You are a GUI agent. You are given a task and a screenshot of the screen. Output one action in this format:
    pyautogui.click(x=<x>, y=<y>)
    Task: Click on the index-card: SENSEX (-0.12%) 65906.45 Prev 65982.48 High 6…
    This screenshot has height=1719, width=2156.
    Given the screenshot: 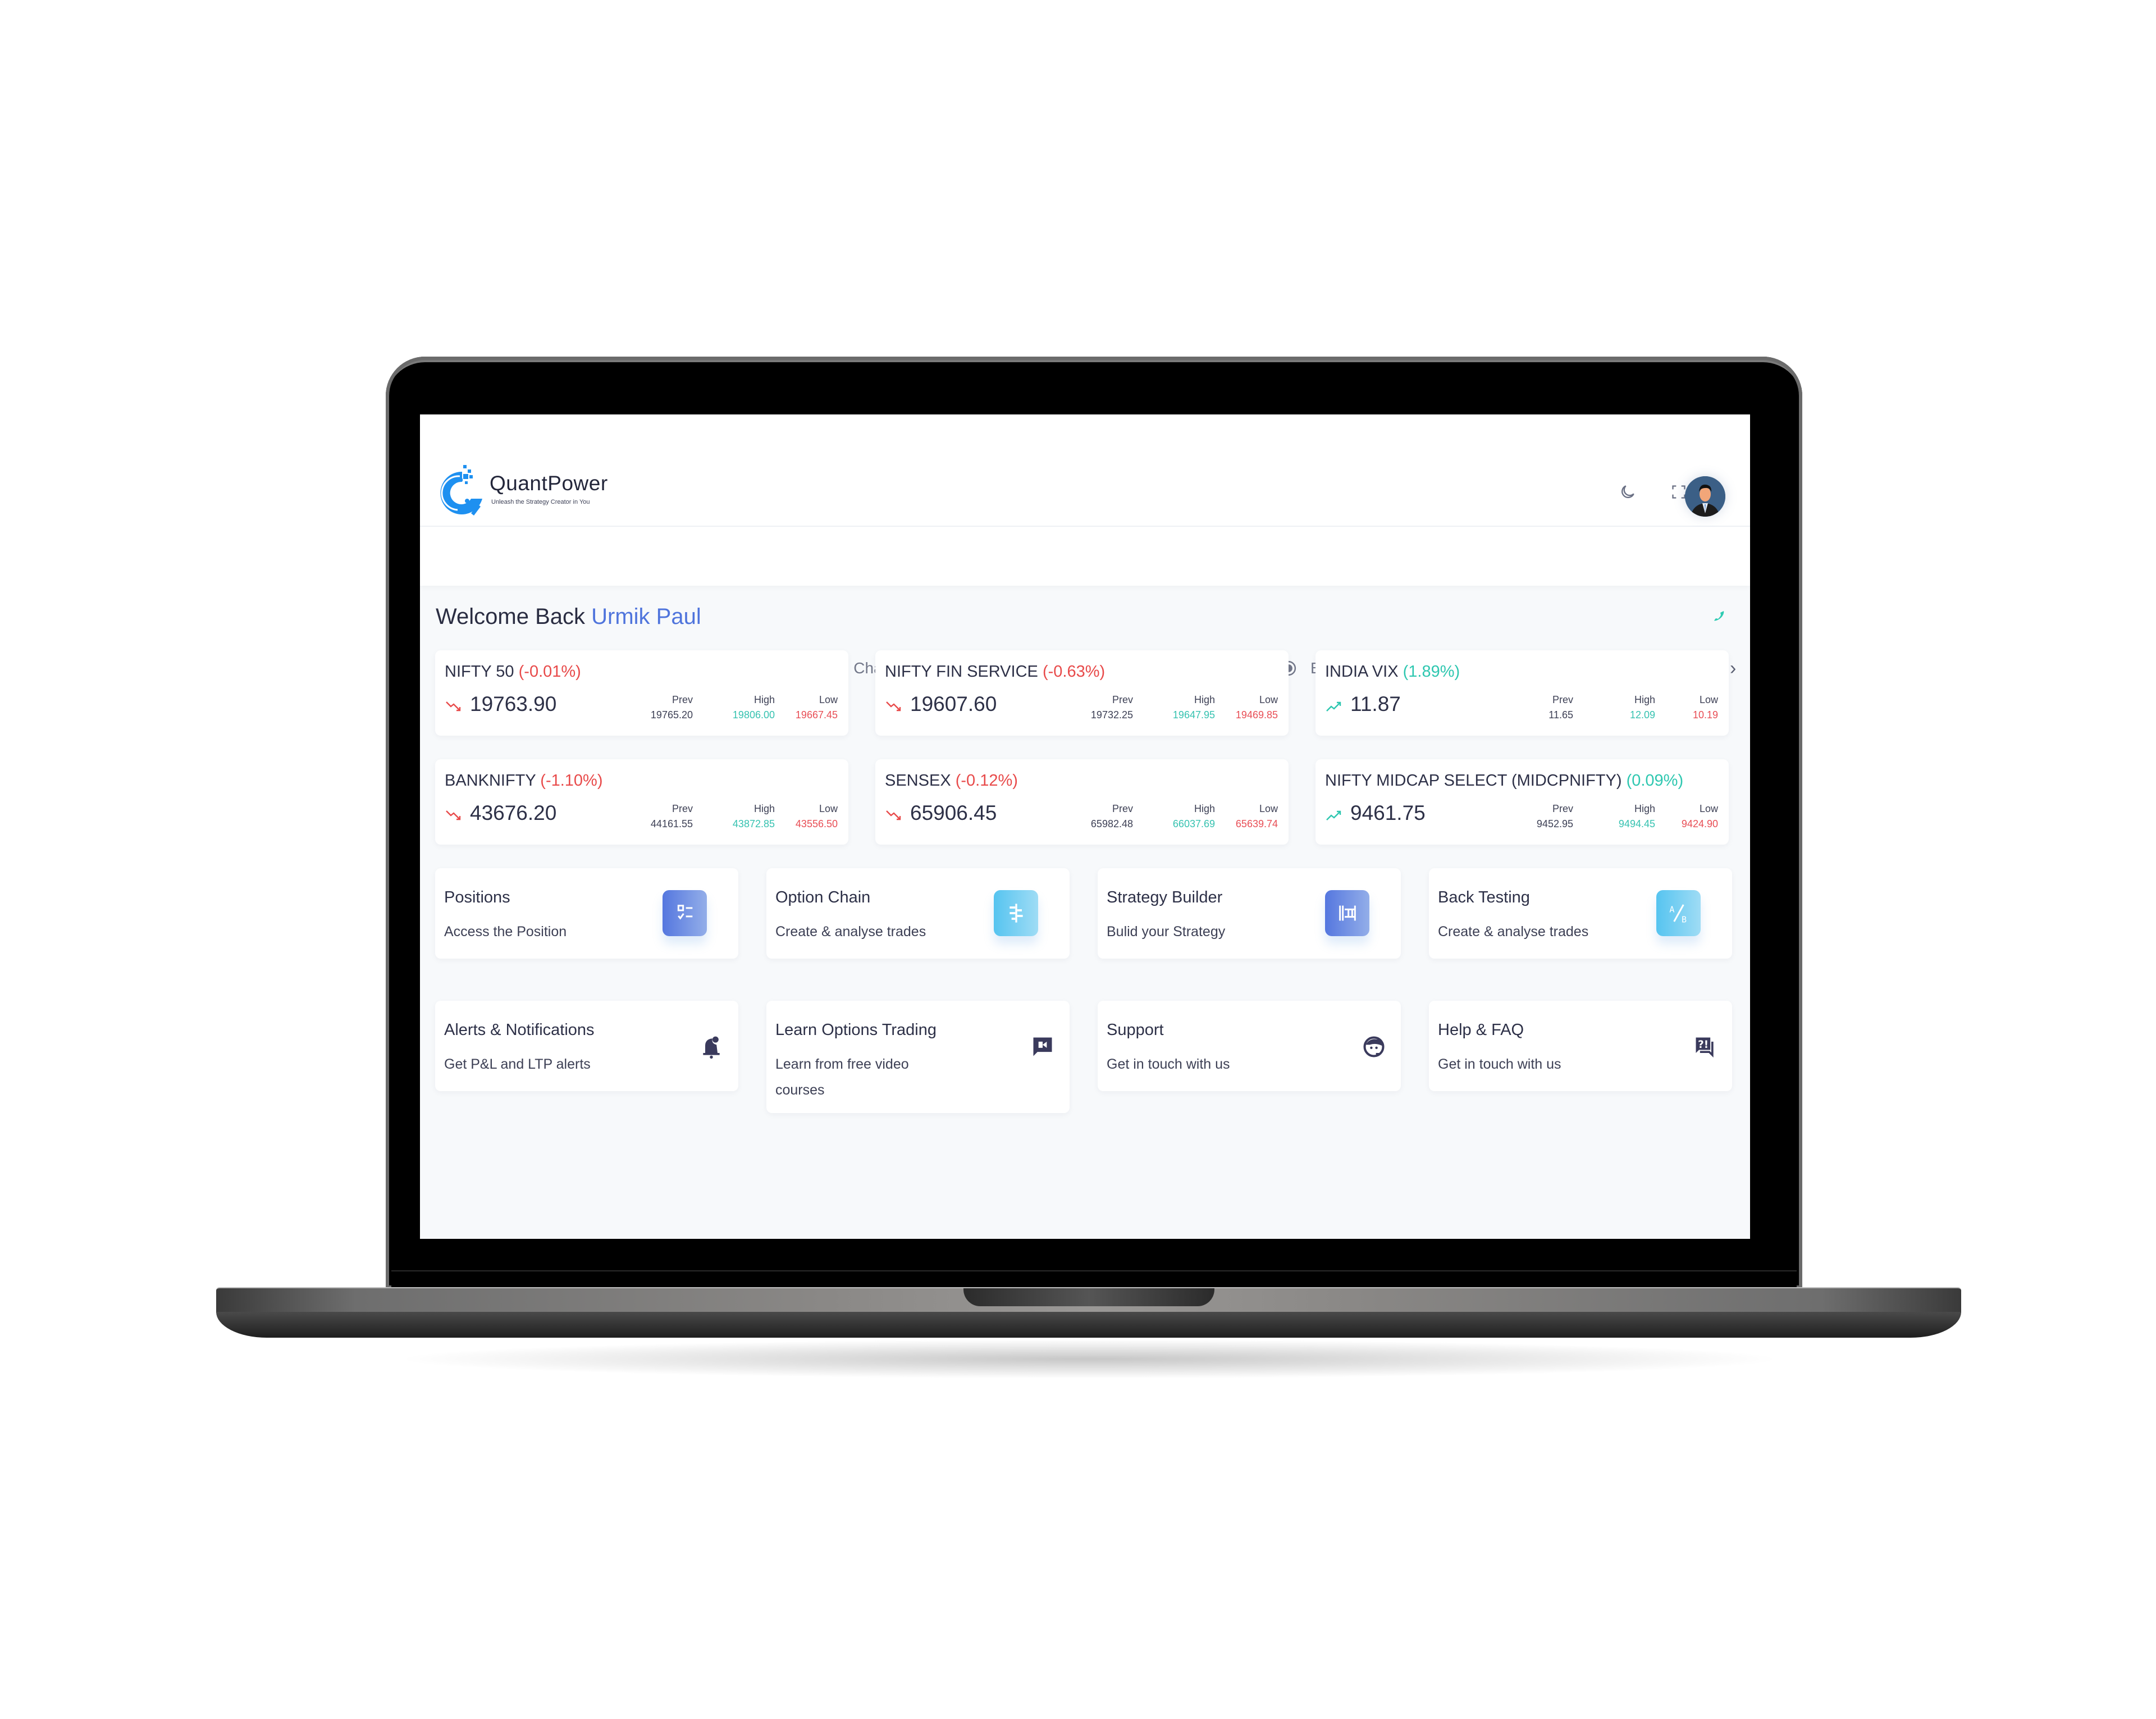 What is the action you would take?
    pyautogui.click(x=1082, y=802)
    